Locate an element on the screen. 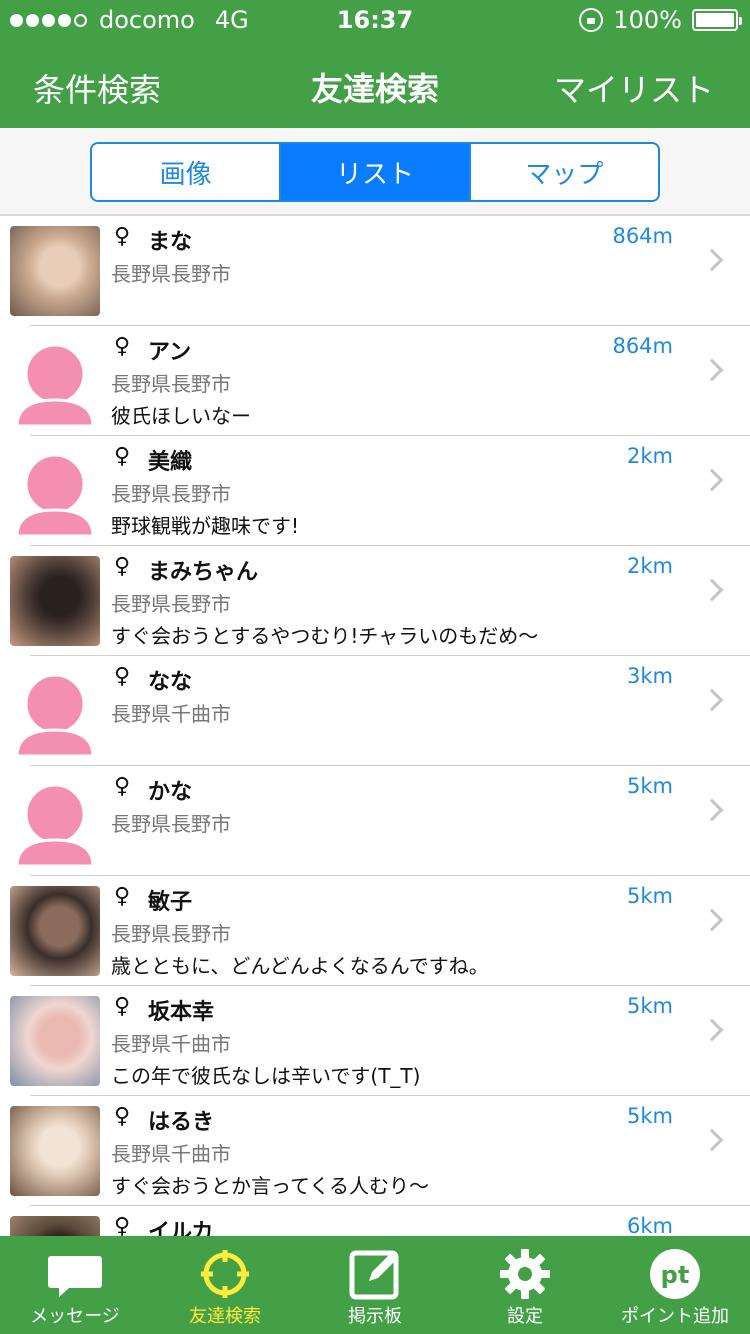  battery-icon is located at coordinates (717, 20).